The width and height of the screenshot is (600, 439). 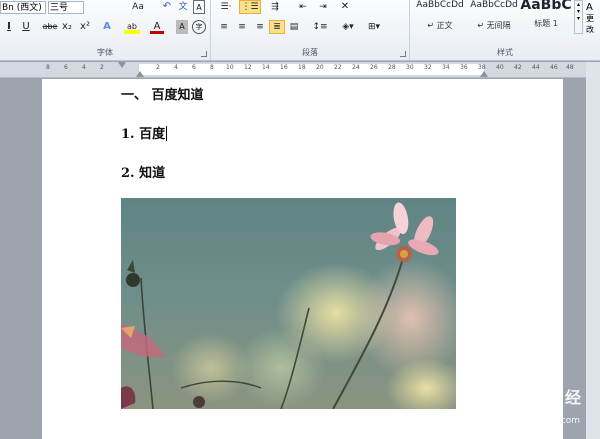 What do you see at coordinates (242, 27) in the screenshot?
I see `align-center-icon: ≡` at bounding box center [242, 27].